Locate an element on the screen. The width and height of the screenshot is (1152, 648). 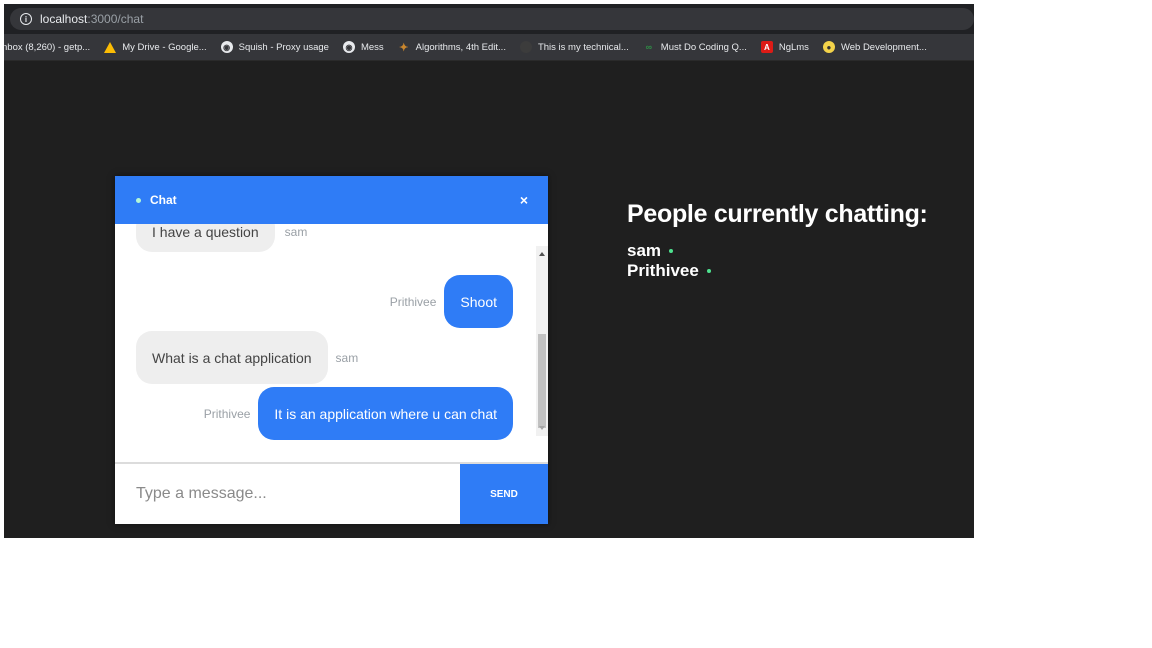
angular-icon: A is located at coordinates (766, 47).